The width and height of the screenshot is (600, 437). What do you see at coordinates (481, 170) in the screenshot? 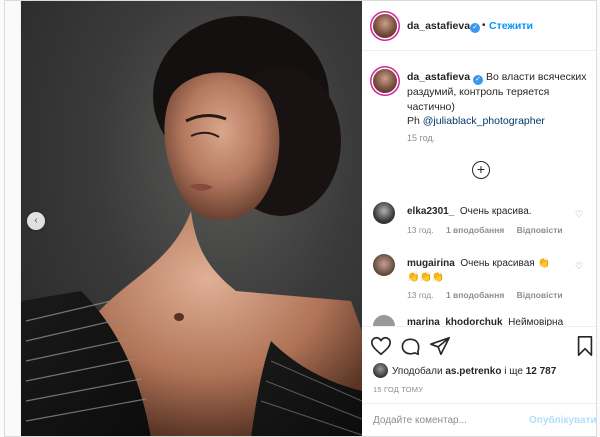
I see `plus-circle-icon: +` at bounding box center [481, 170].